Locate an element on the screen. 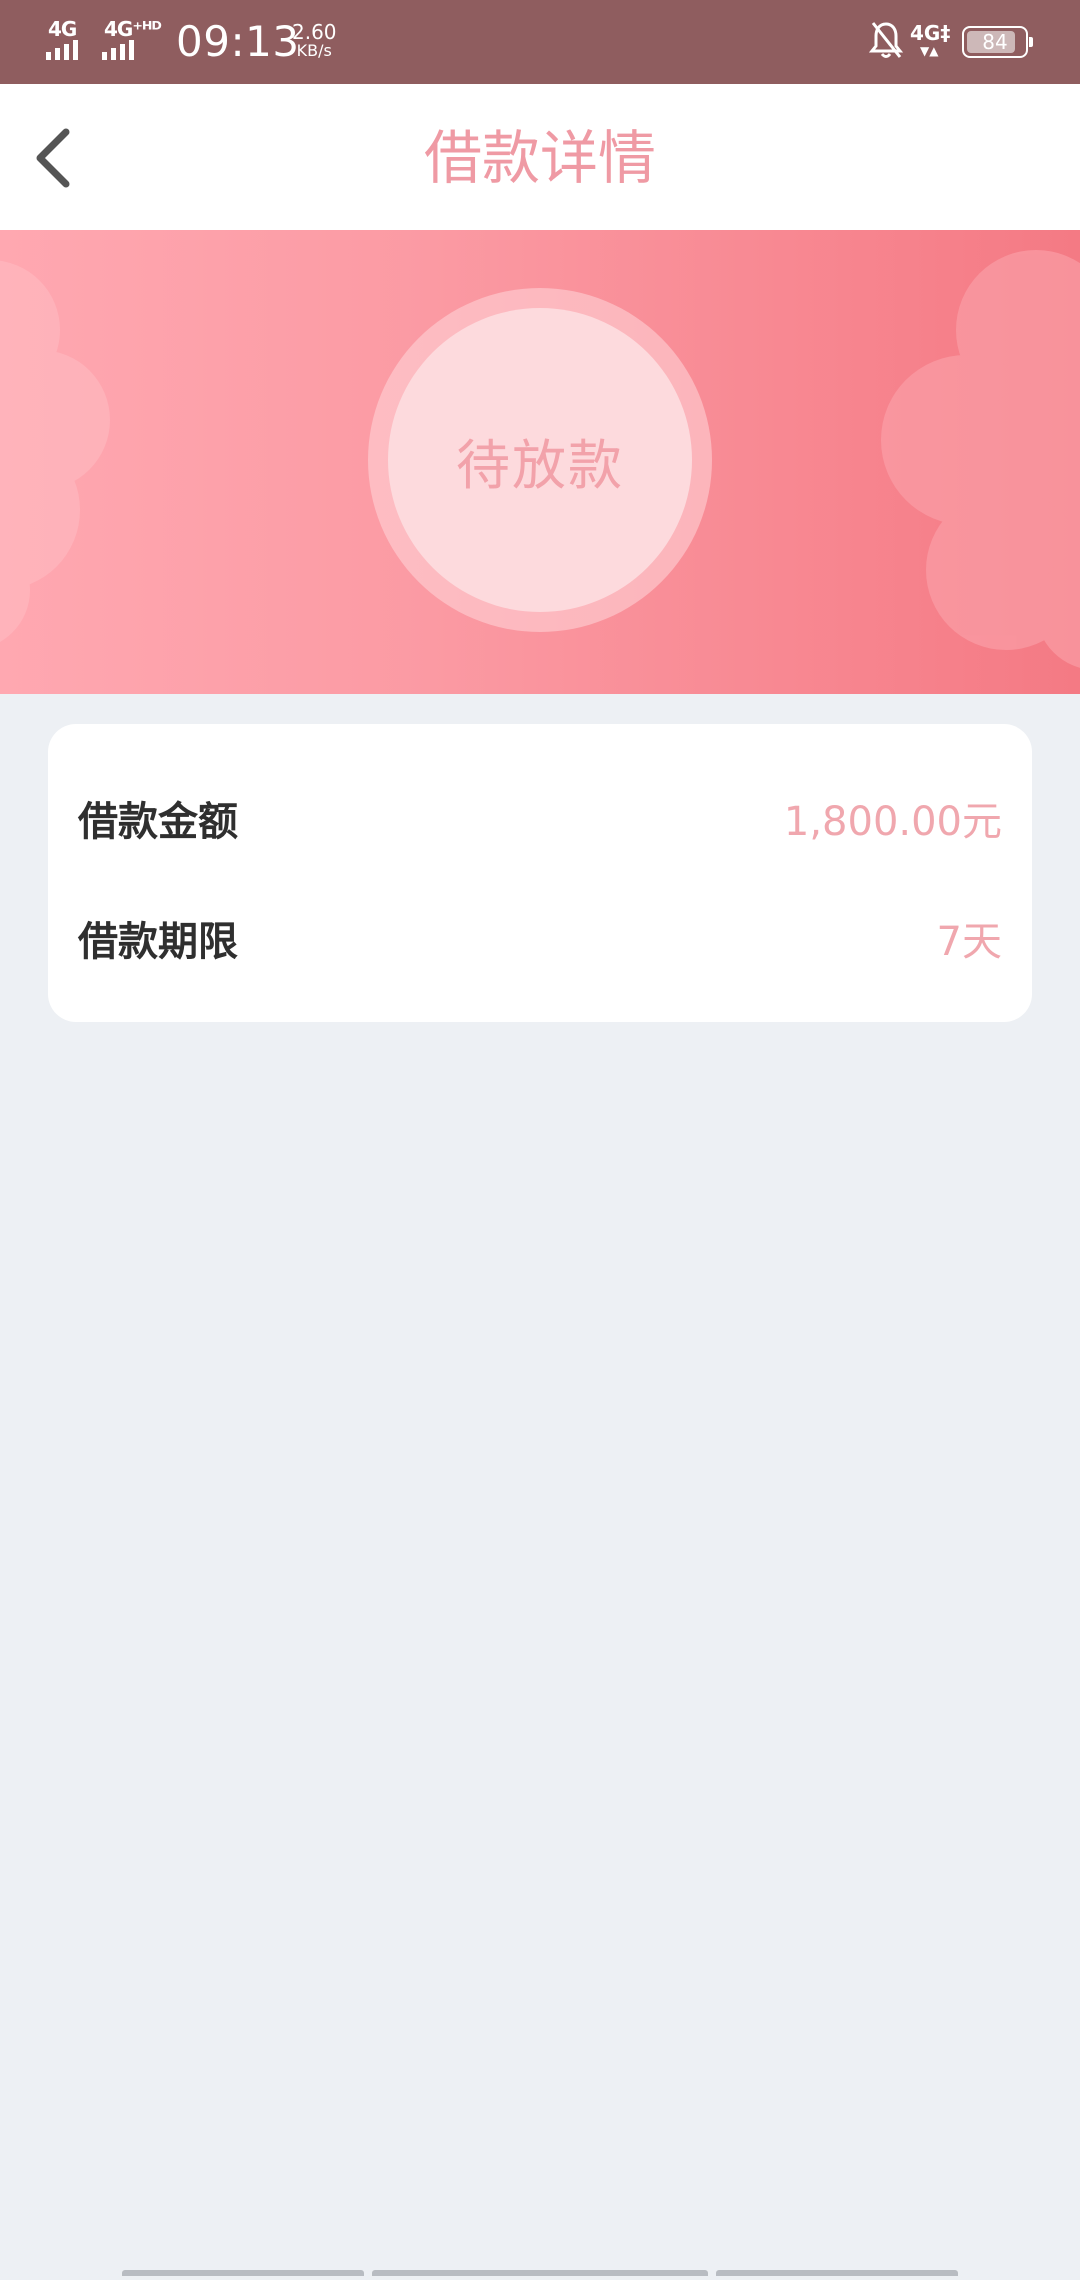 The height and width of the screenshot is (2280, 1080). loan-term-label: 借款期限 is located at coordinates (158, 942).